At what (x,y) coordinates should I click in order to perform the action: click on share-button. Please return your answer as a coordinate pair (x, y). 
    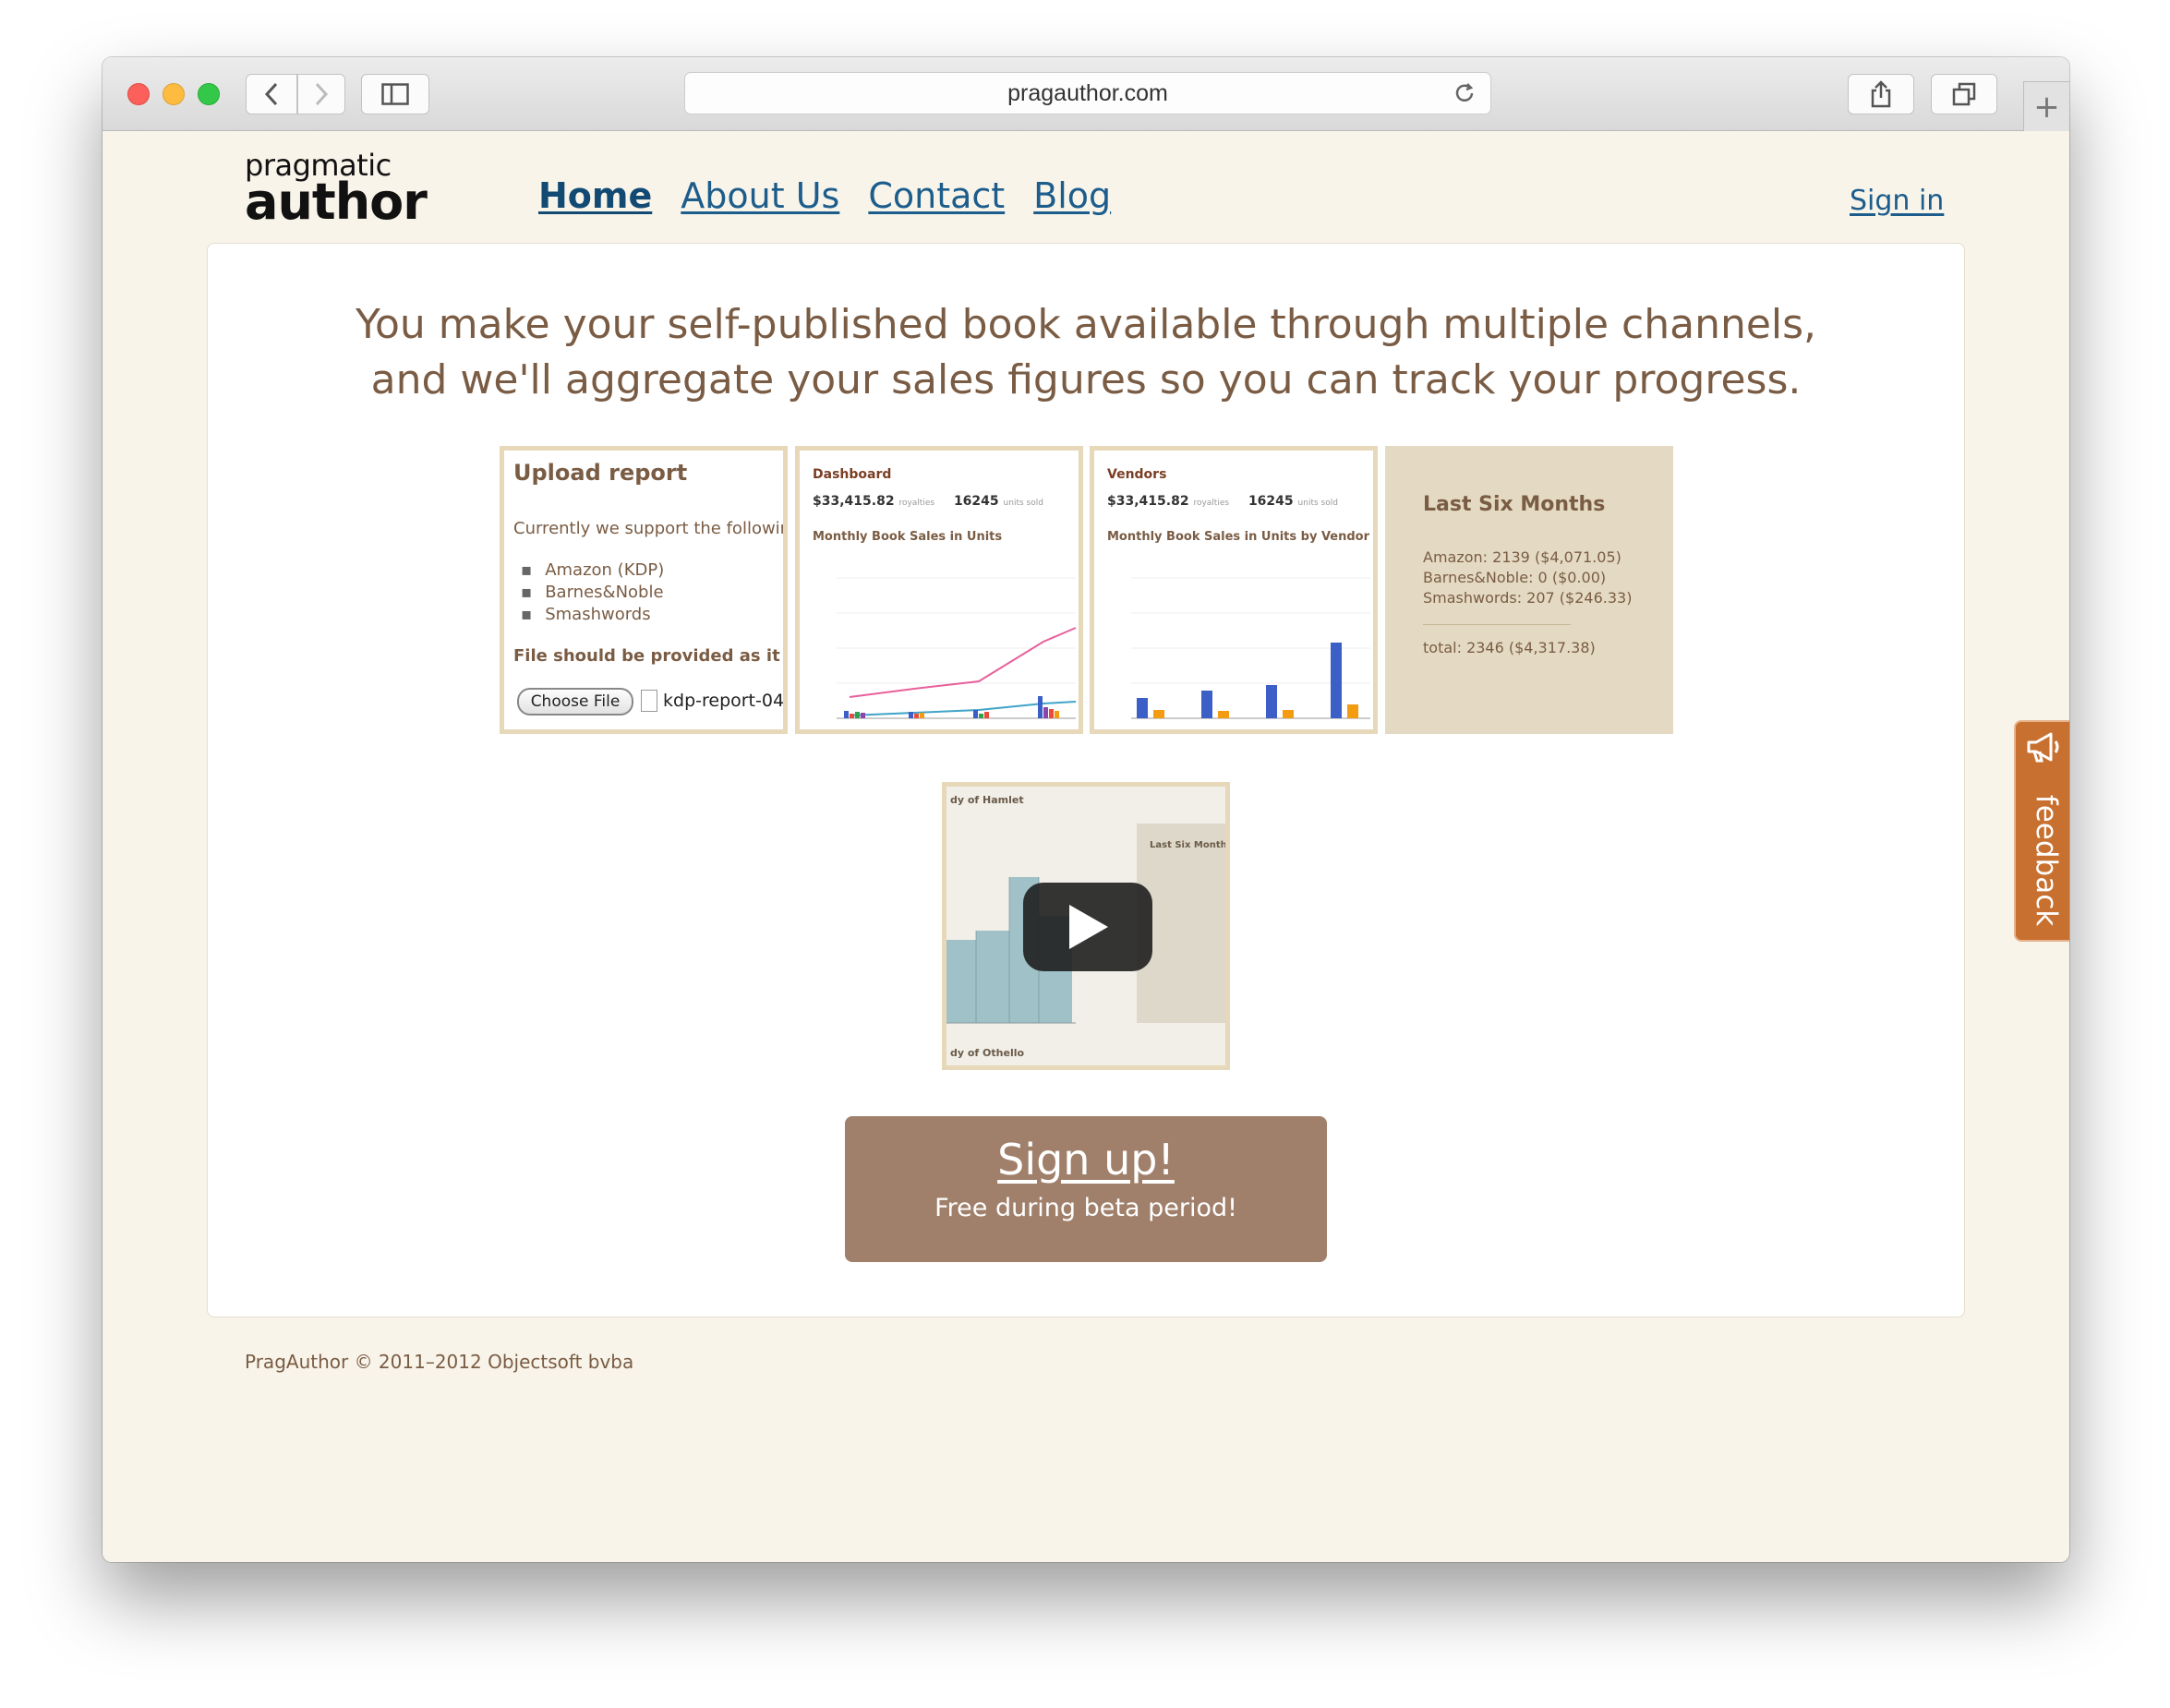
    Looking at the image, I should click on (1881, 94).